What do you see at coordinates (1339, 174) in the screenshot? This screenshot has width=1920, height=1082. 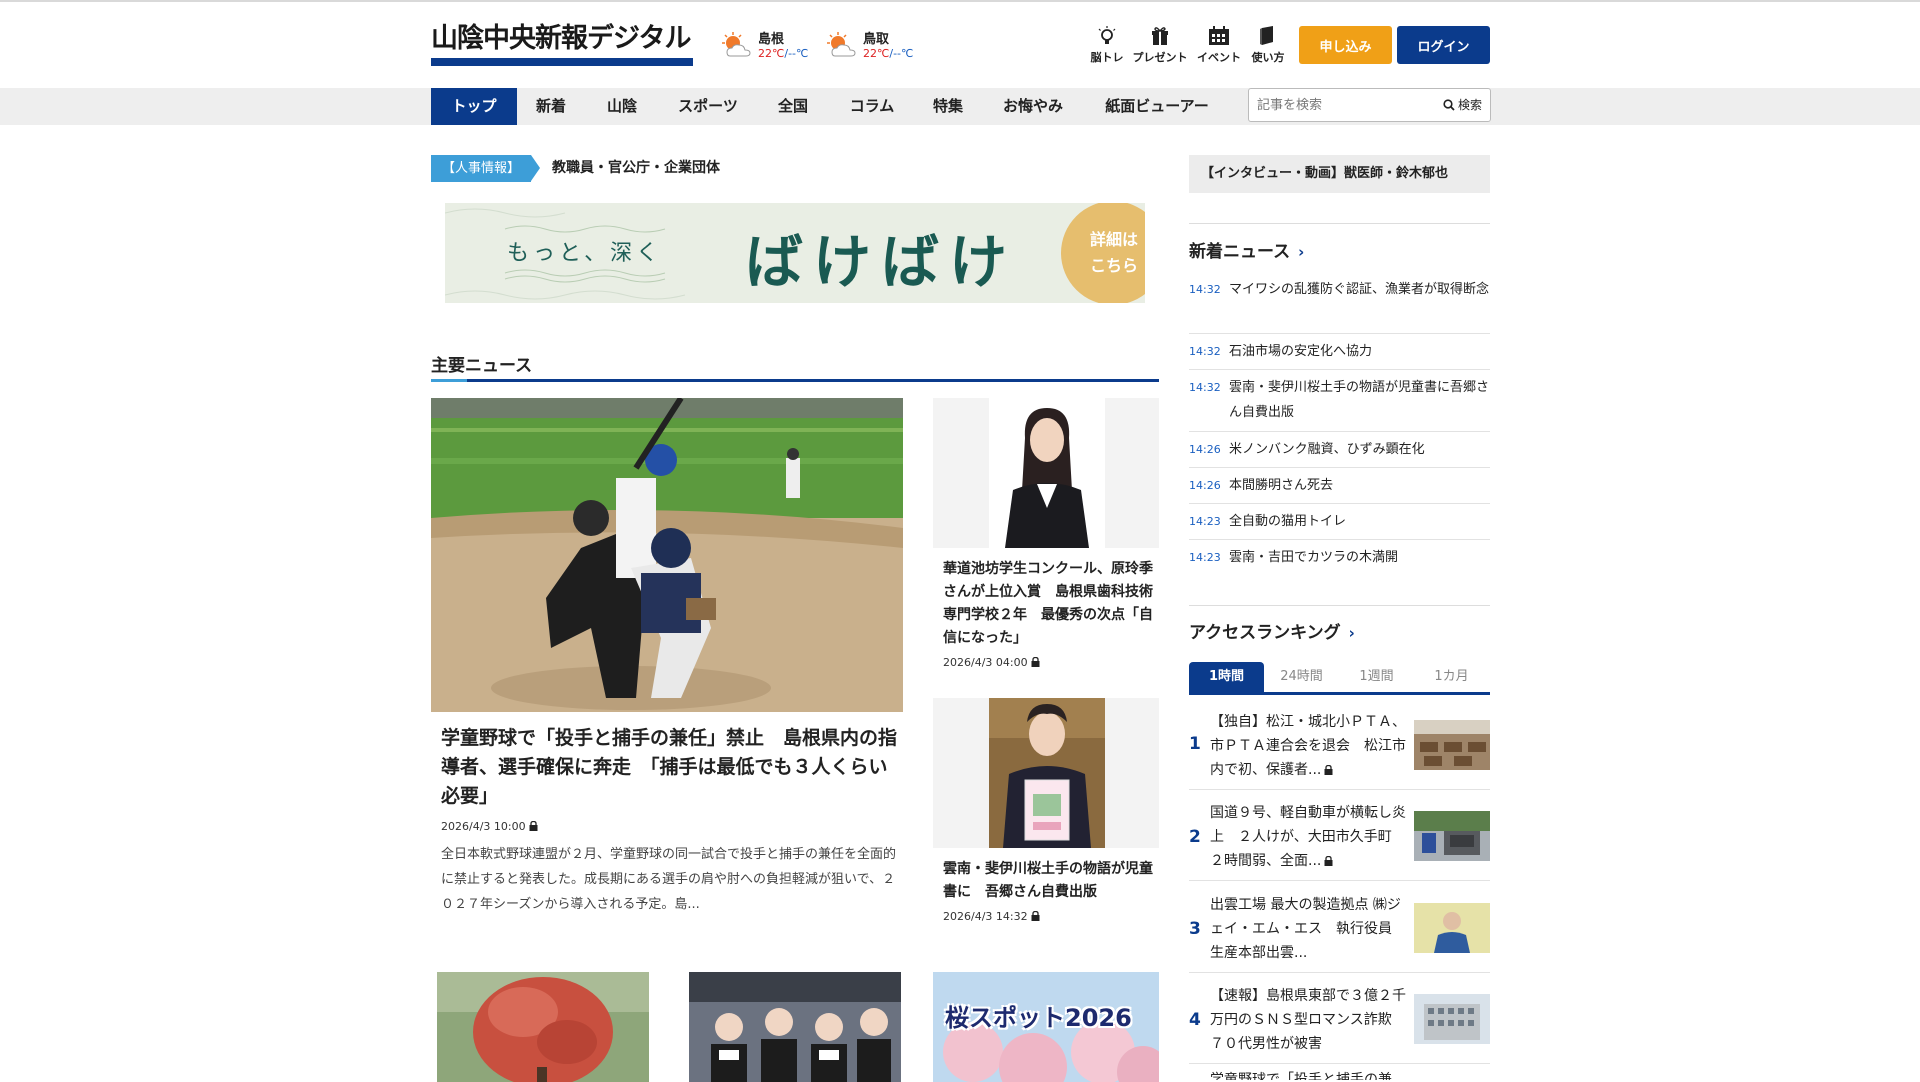 I see `interview-feature-link: 【インタビュー・動画】獣医師・鈴木郁也` at bounding box center [1339, 174].